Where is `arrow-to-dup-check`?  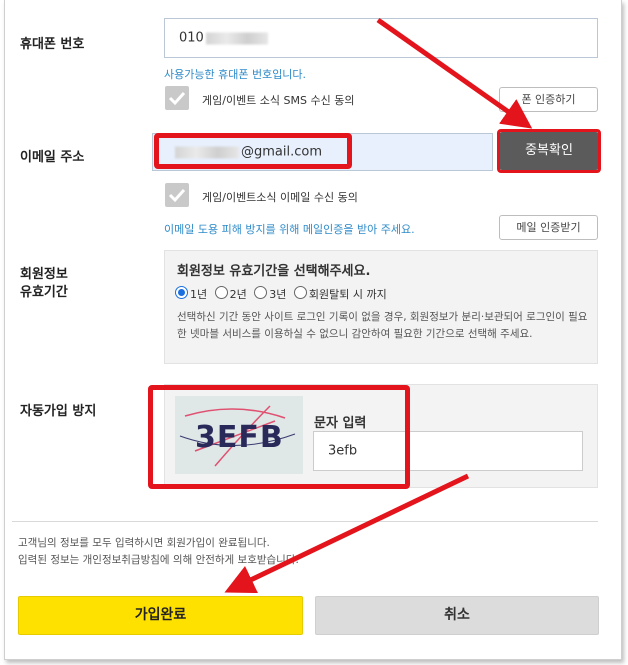
arrow-to-dup-check is located at coordinates (454, 73).